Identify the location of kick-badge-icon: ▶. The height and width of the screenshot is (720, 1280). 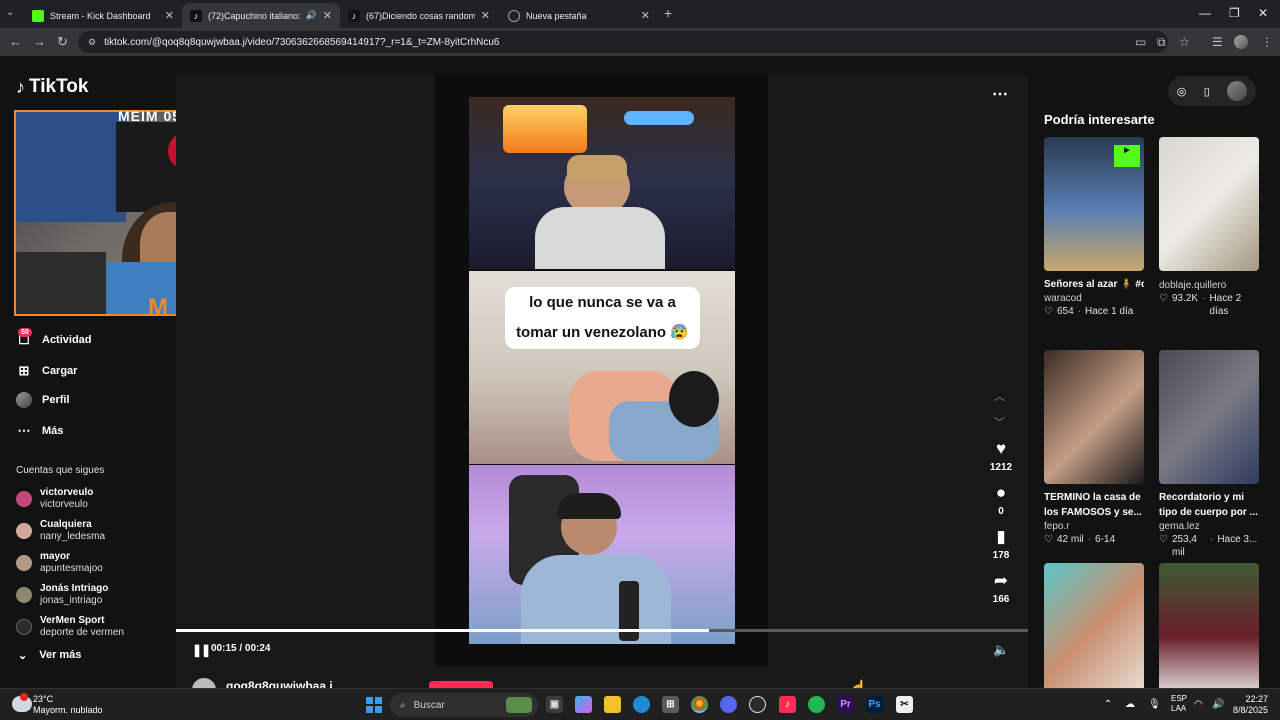
(1127, 156).